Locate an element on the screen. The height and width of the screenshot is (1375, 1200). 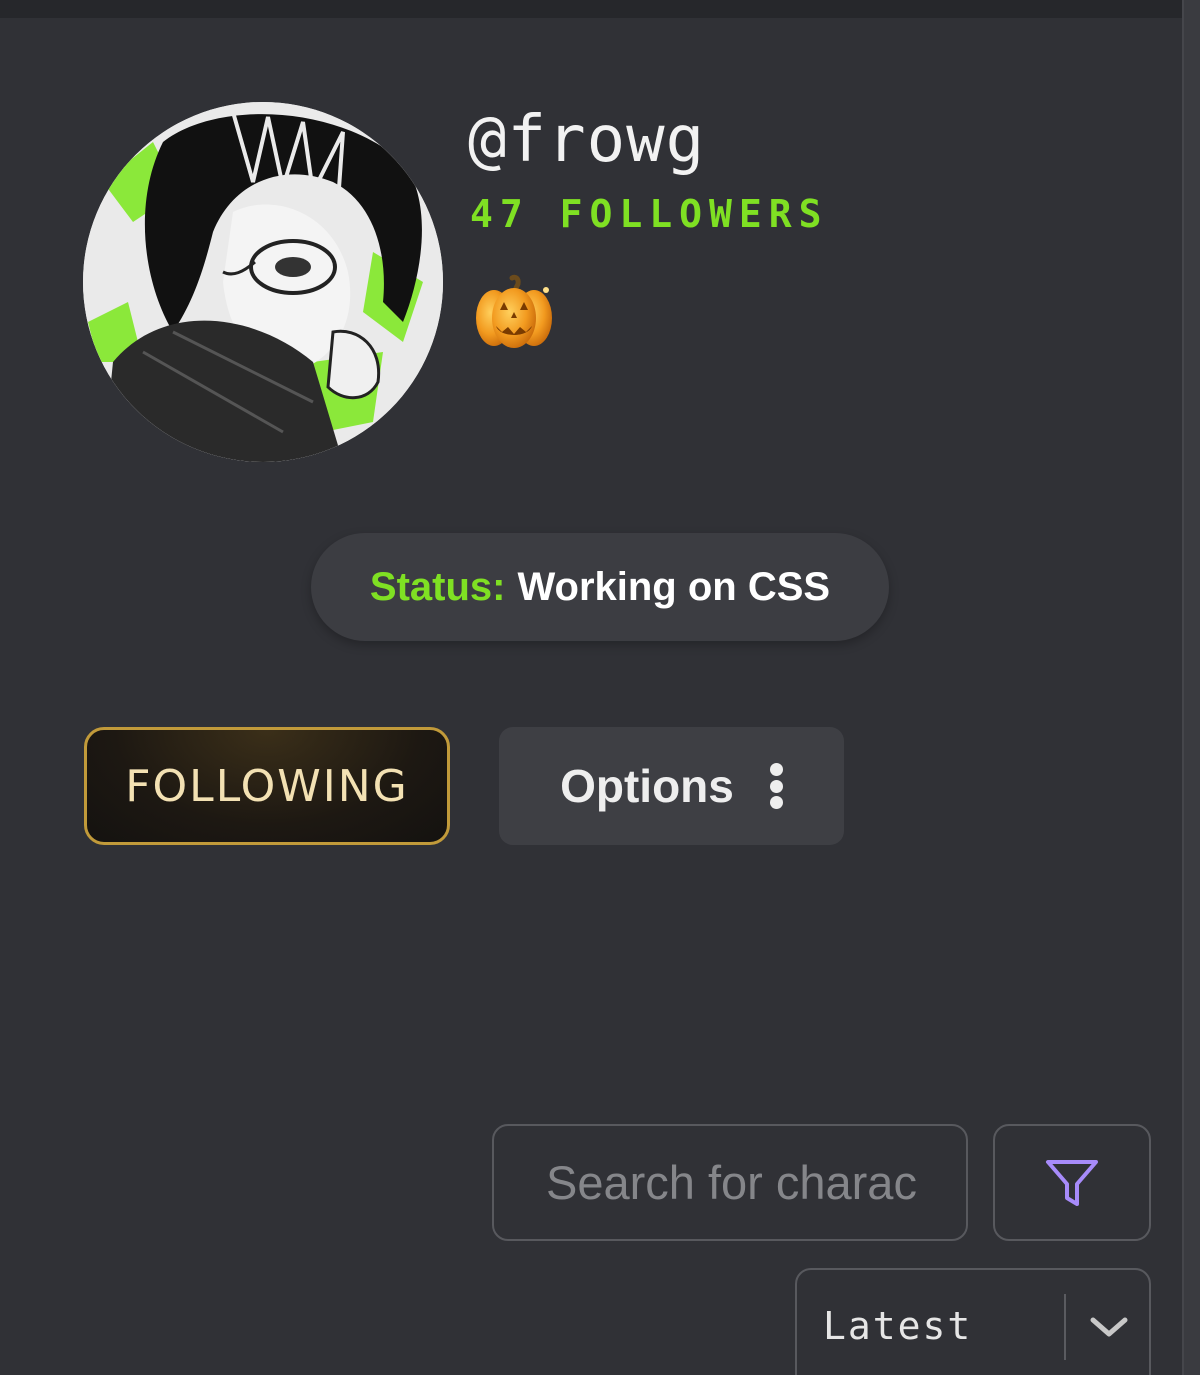
options-label: Options is located at coordinates (647, 786).